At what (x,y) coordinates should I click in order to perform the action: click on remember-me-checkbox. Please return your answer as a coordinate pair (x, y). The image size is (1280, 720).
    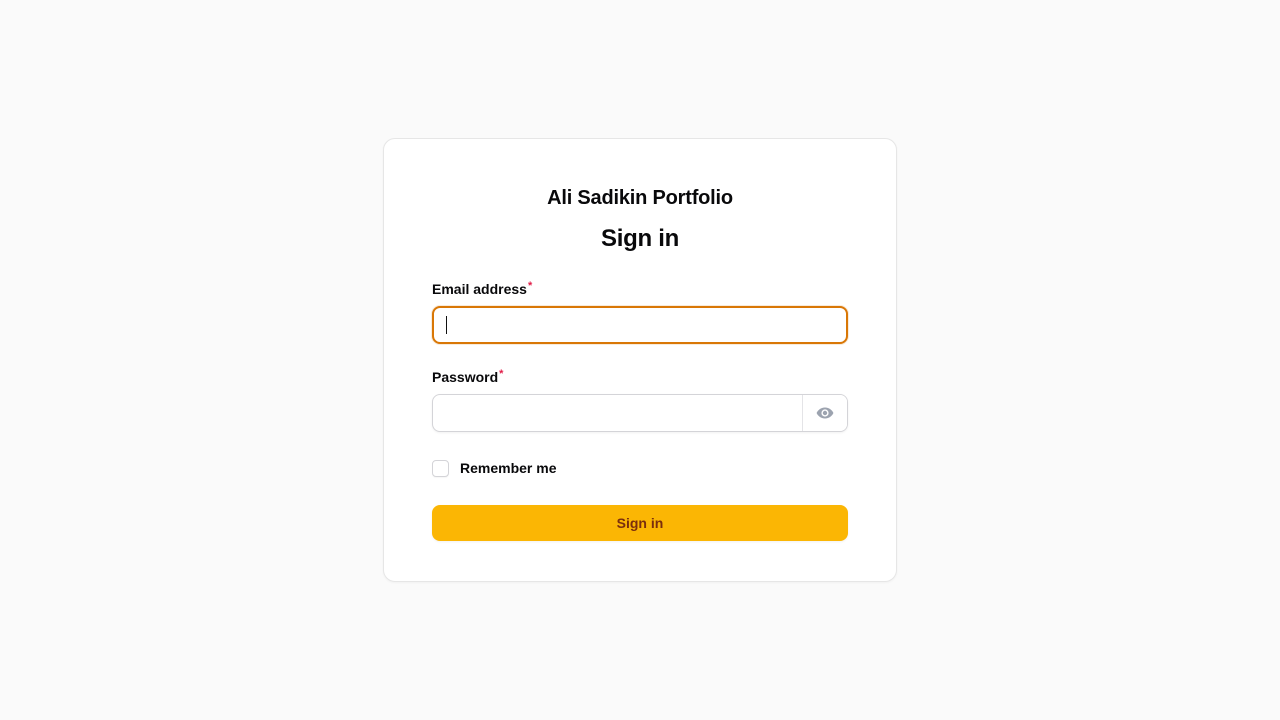
    Looking at the image, I should click on (440, 468).